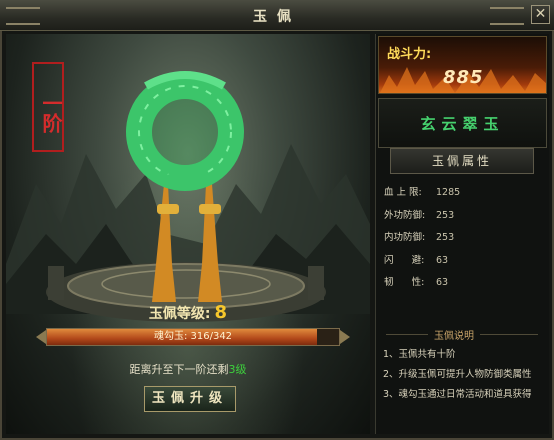 The image size is (554, 440). I want to click on soul-jade-progress-bar: 魂勾玉: 316/342, so click(193, 337).